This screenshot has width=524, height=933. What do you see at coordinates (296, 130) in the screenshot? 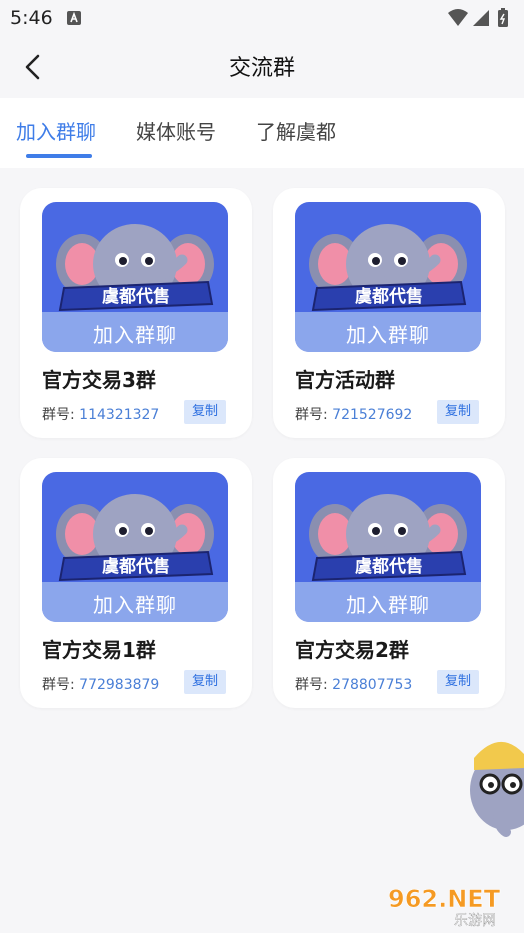
I see `tab-about-yudu: 了解虞都` at bounding box center [296, 130].